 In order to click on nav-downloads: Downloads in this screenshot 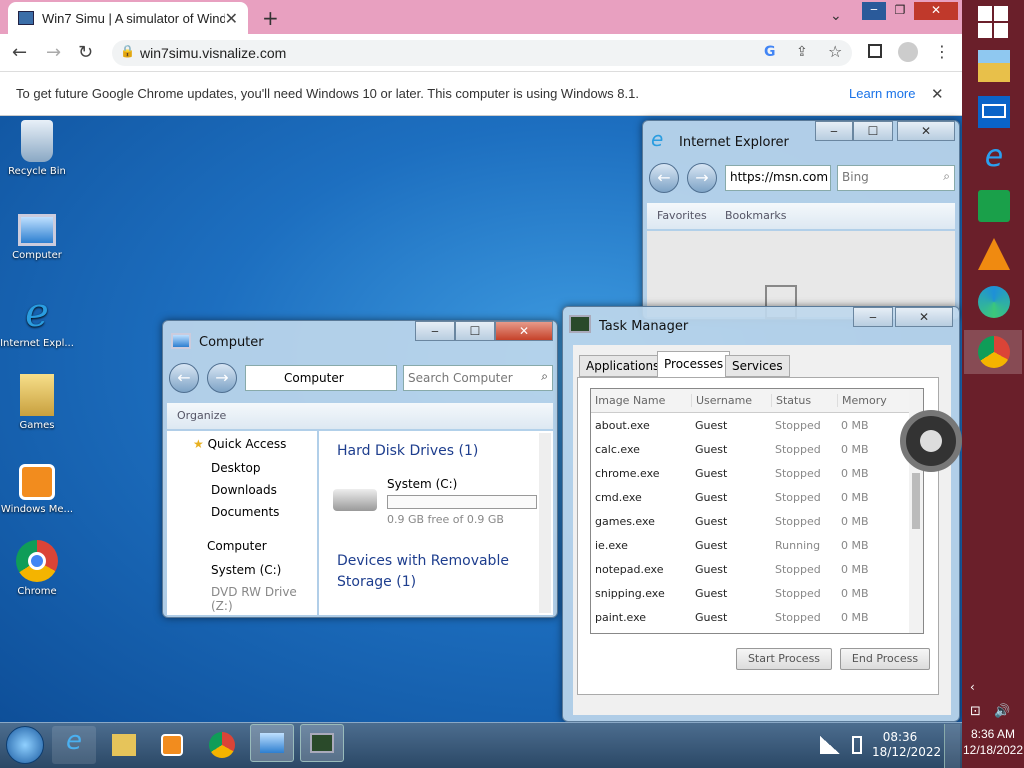, I will do `click(244, 490)`.